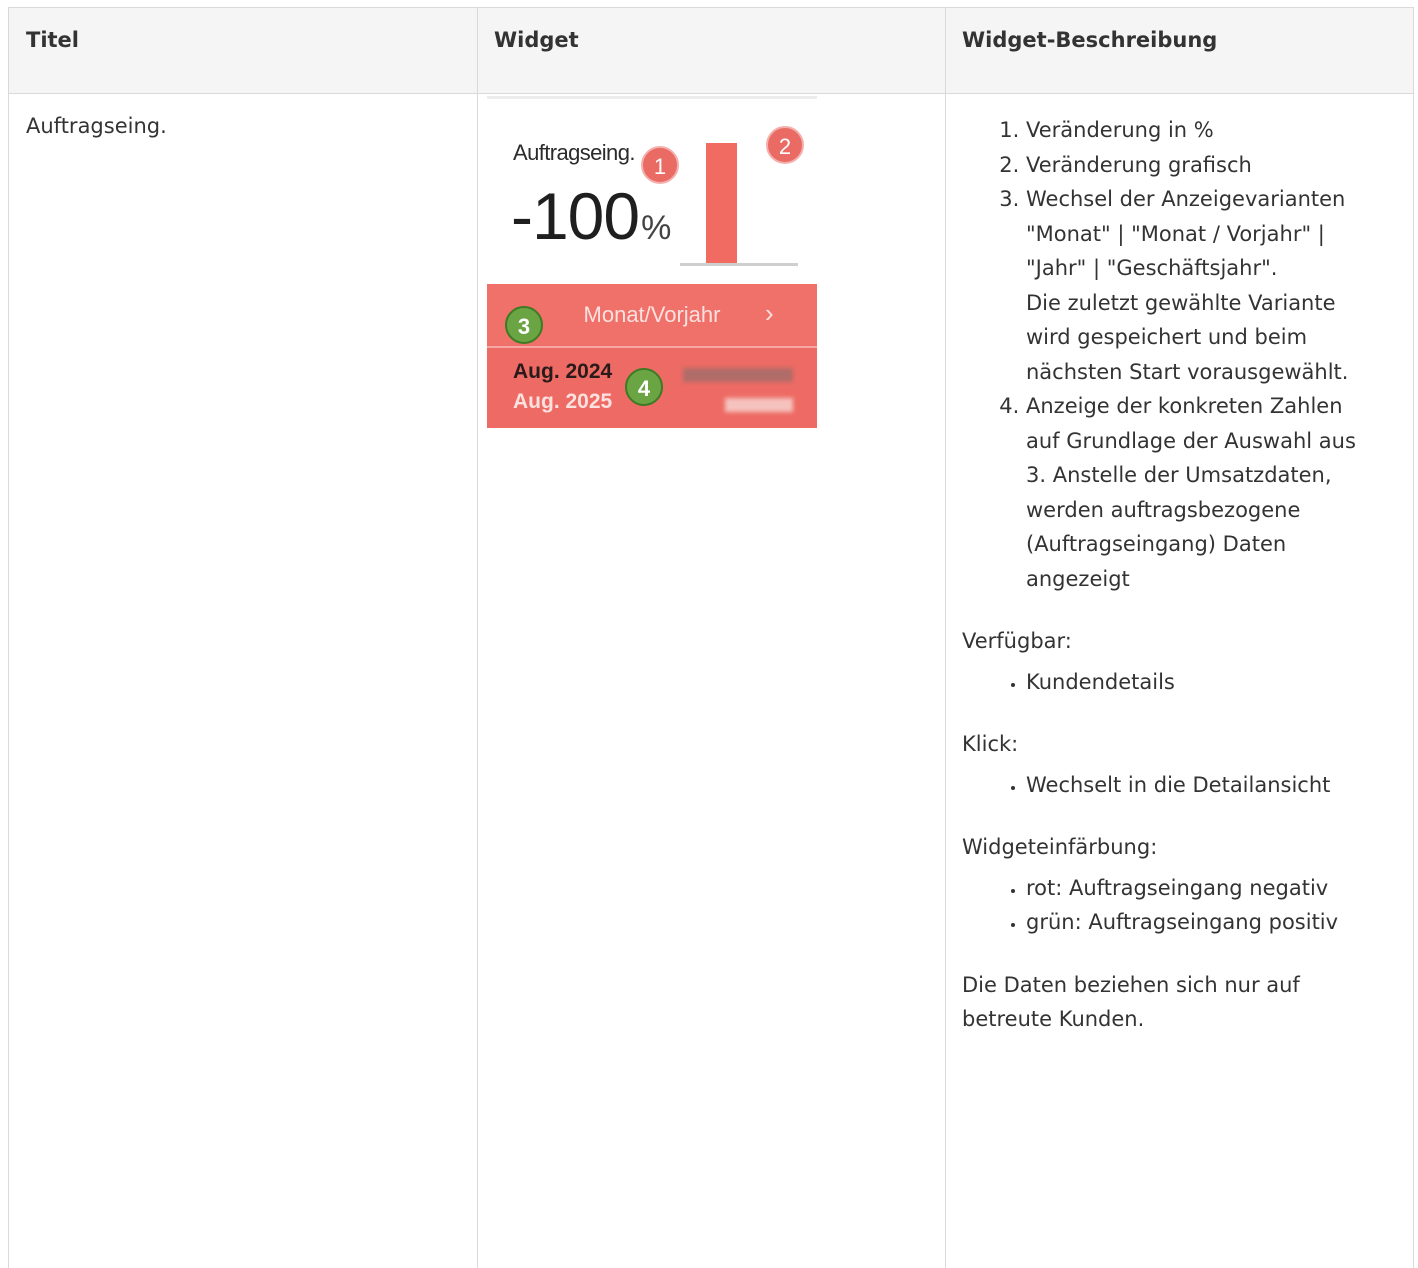 The width and height of the screenshot is (1418, 1268). What do you see at coordinates (1172, 764) in the screenshot?
I see `click-section: Klick: Wechselt in die Detailansicht` at bounding box center [1172, 764].